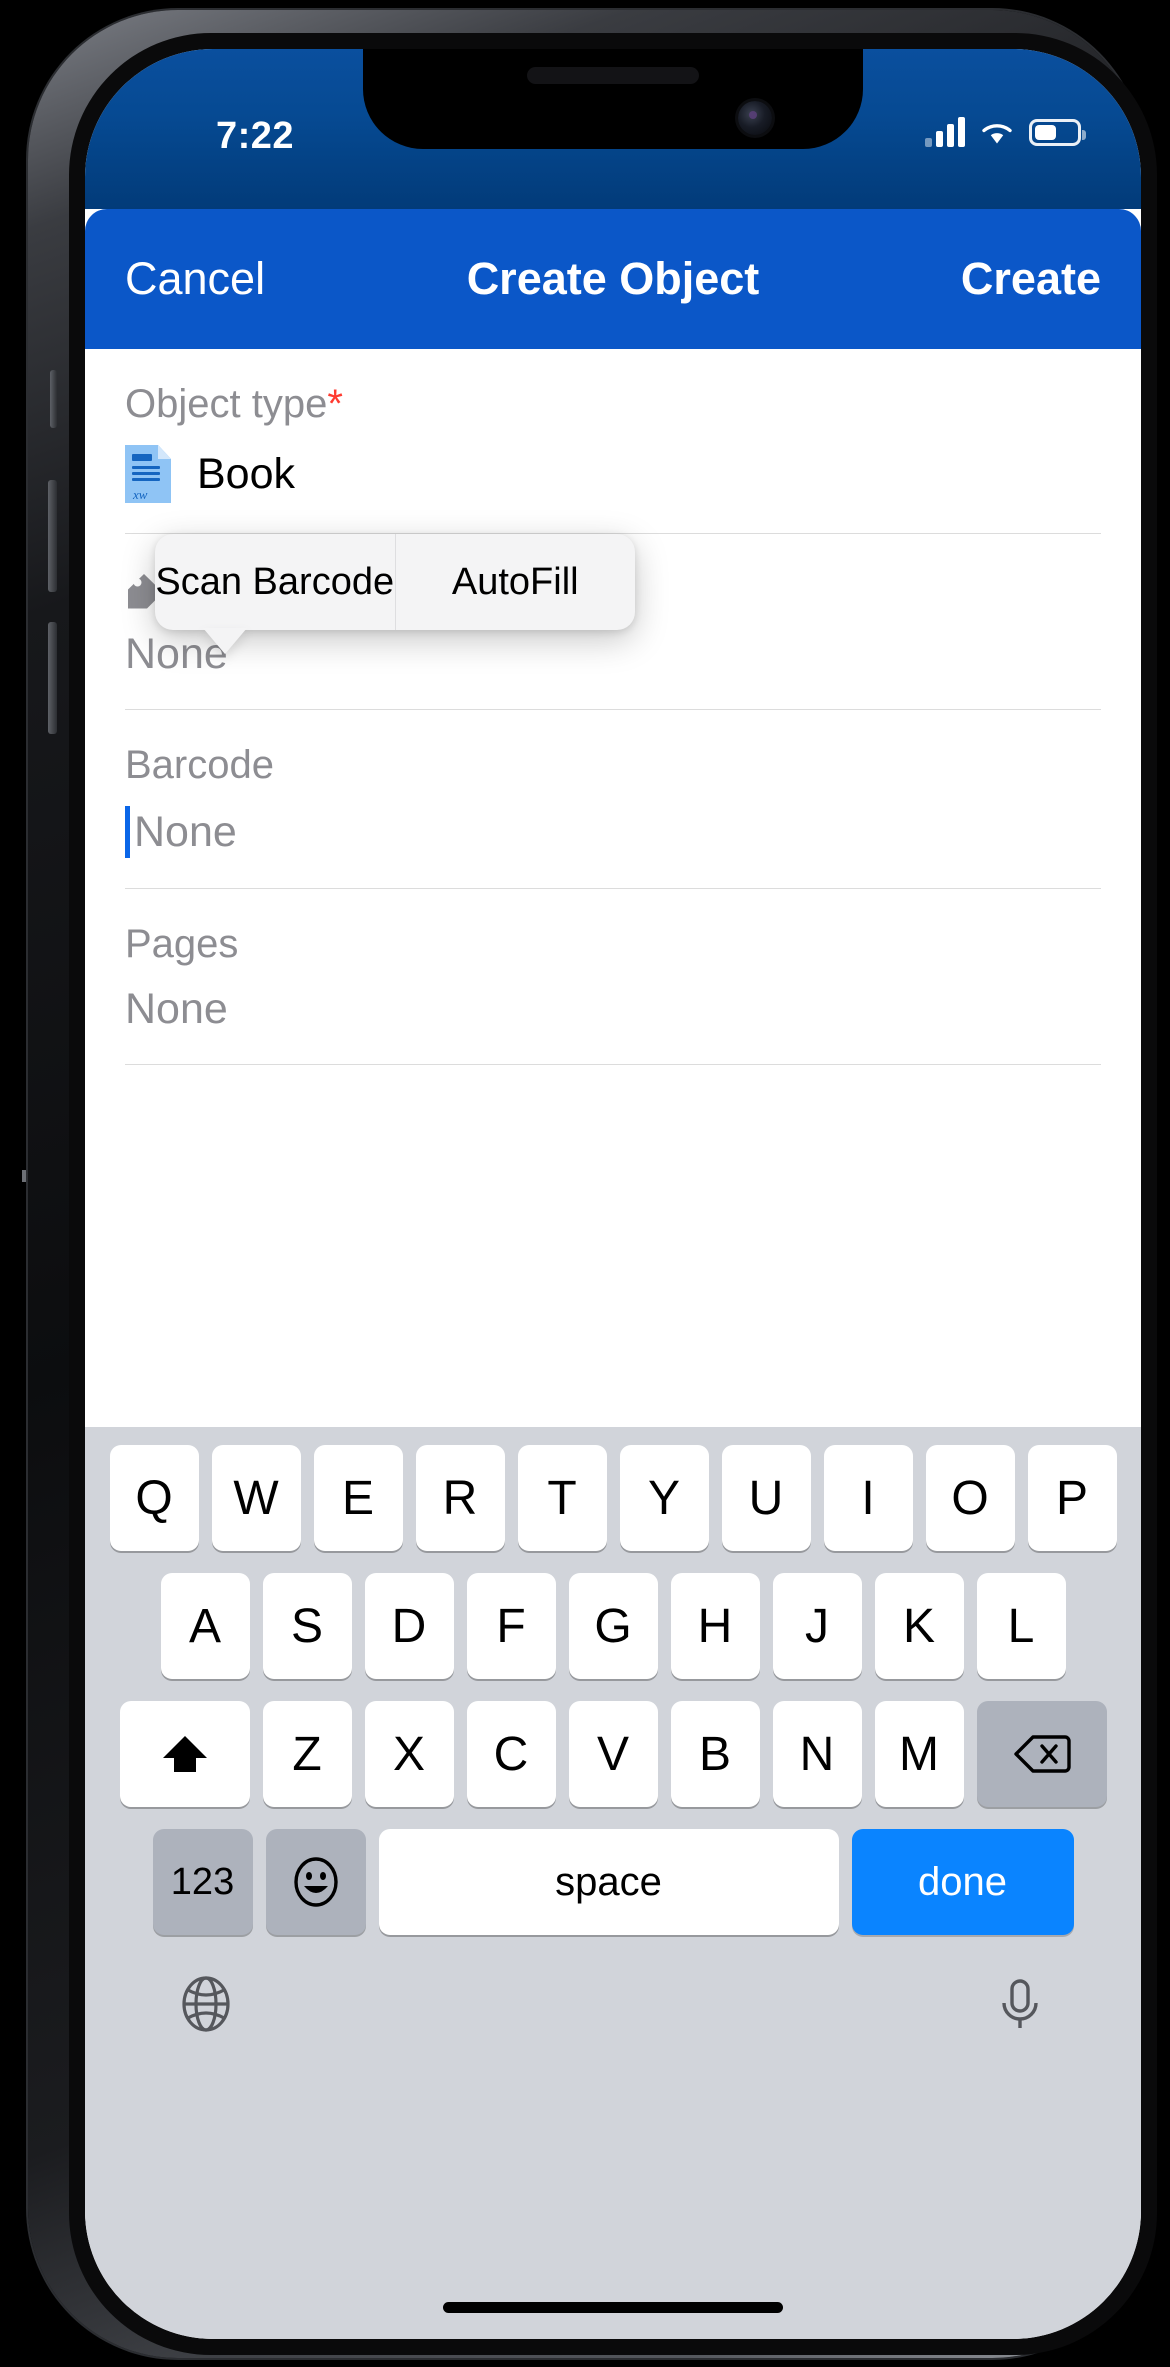  I want to click on volume-down-button, so click(52, 678).